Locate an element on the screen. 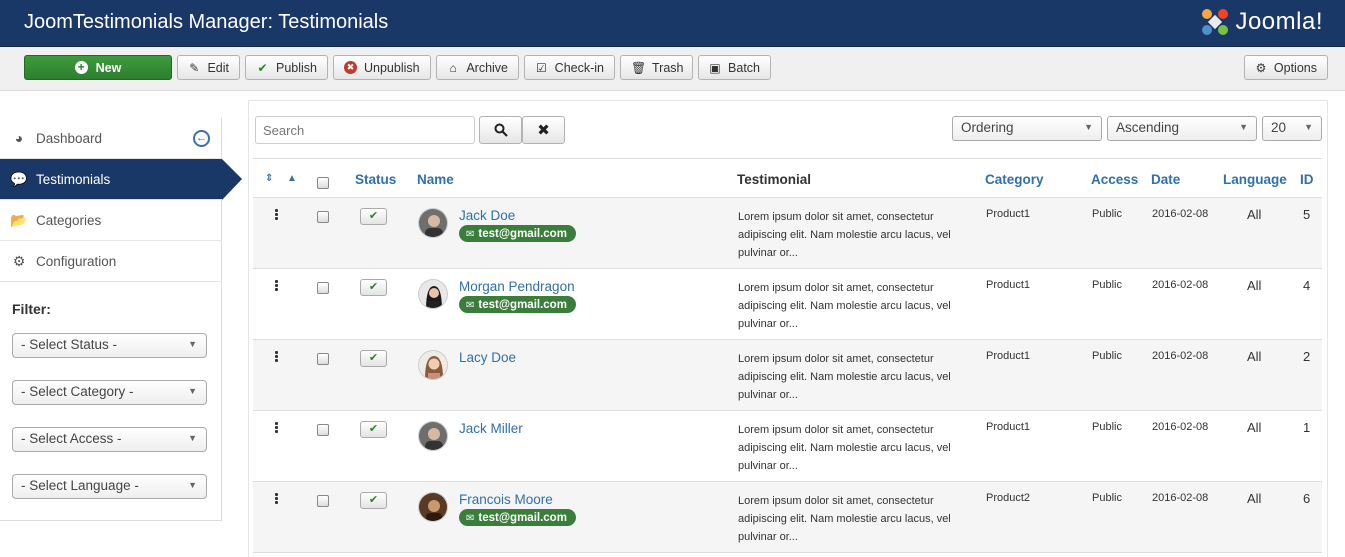 This screenshot has height=557, width=1345. search-input is located at coordinates (365, 130).